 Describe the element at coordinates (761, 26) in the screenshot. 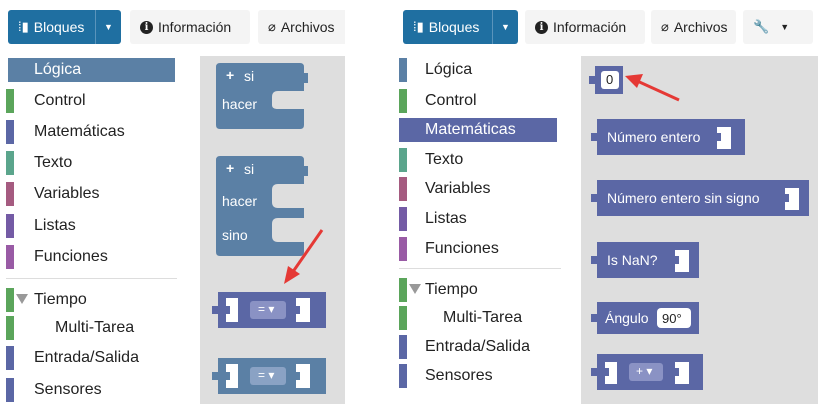

I see `wrench-icon: 🔧` at that location.